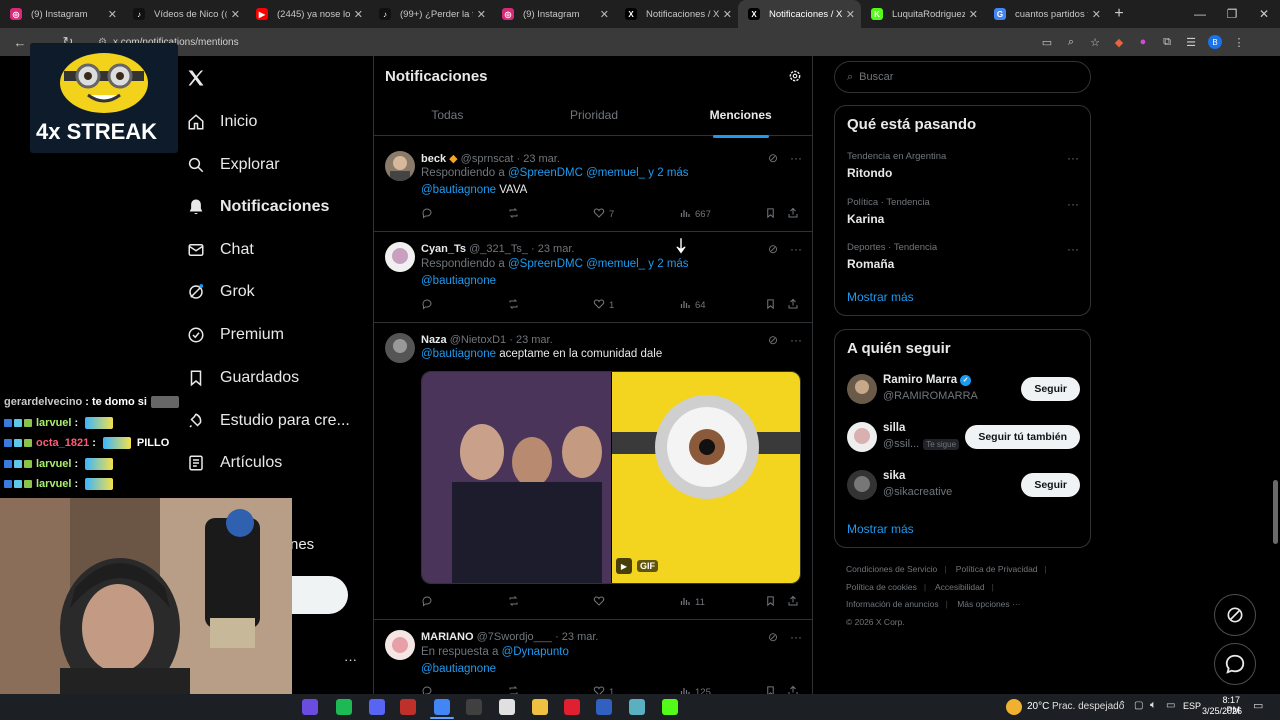 The image size is (1280, 720). Describe the element at coordinates (257, 207) in the screenshot. I see `nav-item-bell: Notificaciones` at that location.